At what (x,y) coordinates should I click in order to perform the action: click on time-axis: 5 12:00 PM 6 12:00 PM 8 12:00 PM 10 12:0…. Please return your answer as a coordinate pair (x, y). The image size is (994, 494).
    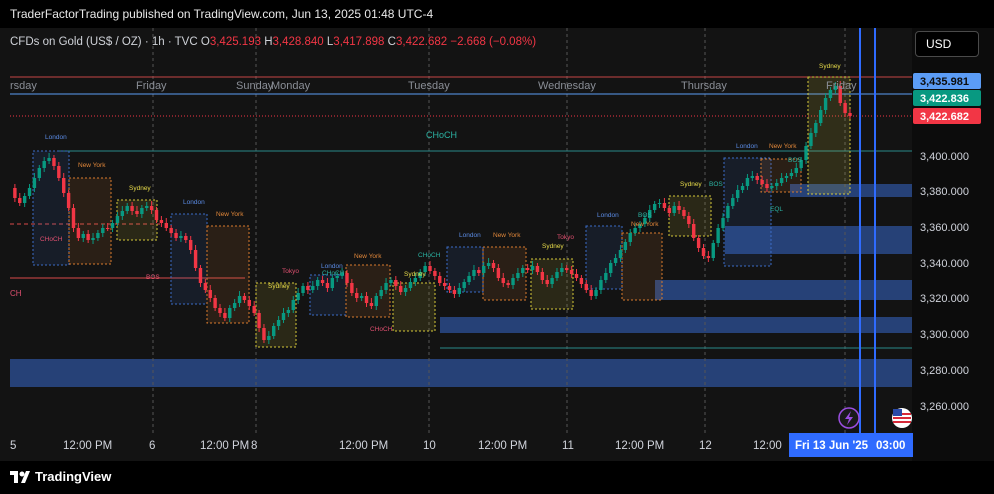
    Looking at the image, I should click on (461, 445).